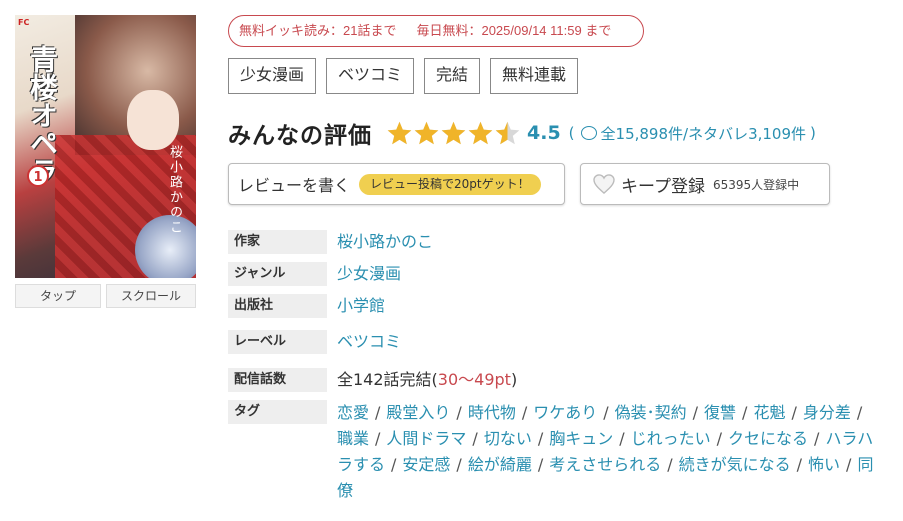 Image resolution: width=903 pixels, height=521 pixels. I want to click on review-count-link: ( 全15,898件/ネタバレ3,109件 ), so click(692, 133).